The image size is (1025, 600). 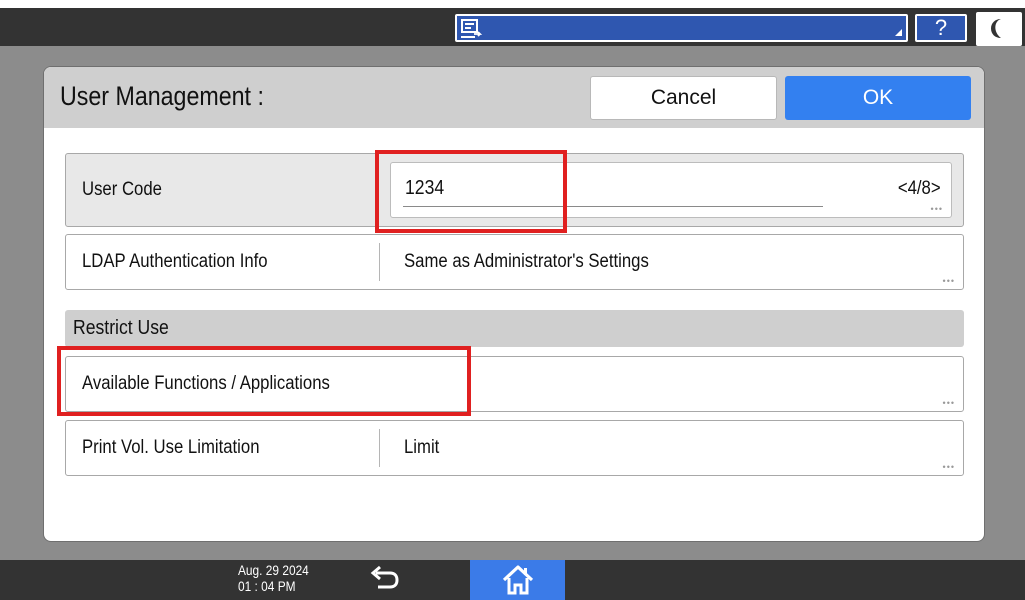 I want to click on character-counter: <4/8>, so click(x=919, y=188).